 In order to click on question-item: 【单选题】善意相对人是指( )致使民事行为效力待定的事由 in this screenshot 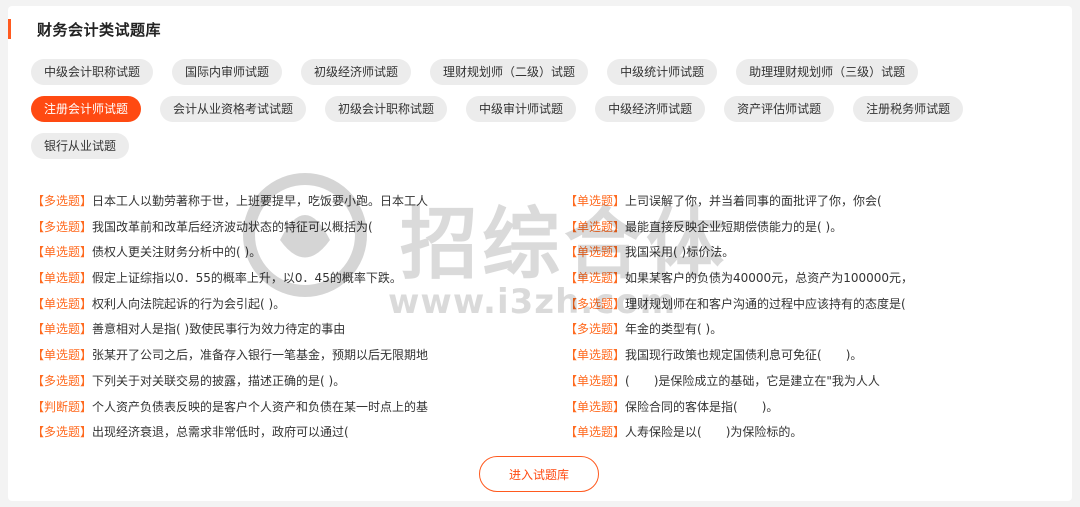, I will do `click(298, 330)`.